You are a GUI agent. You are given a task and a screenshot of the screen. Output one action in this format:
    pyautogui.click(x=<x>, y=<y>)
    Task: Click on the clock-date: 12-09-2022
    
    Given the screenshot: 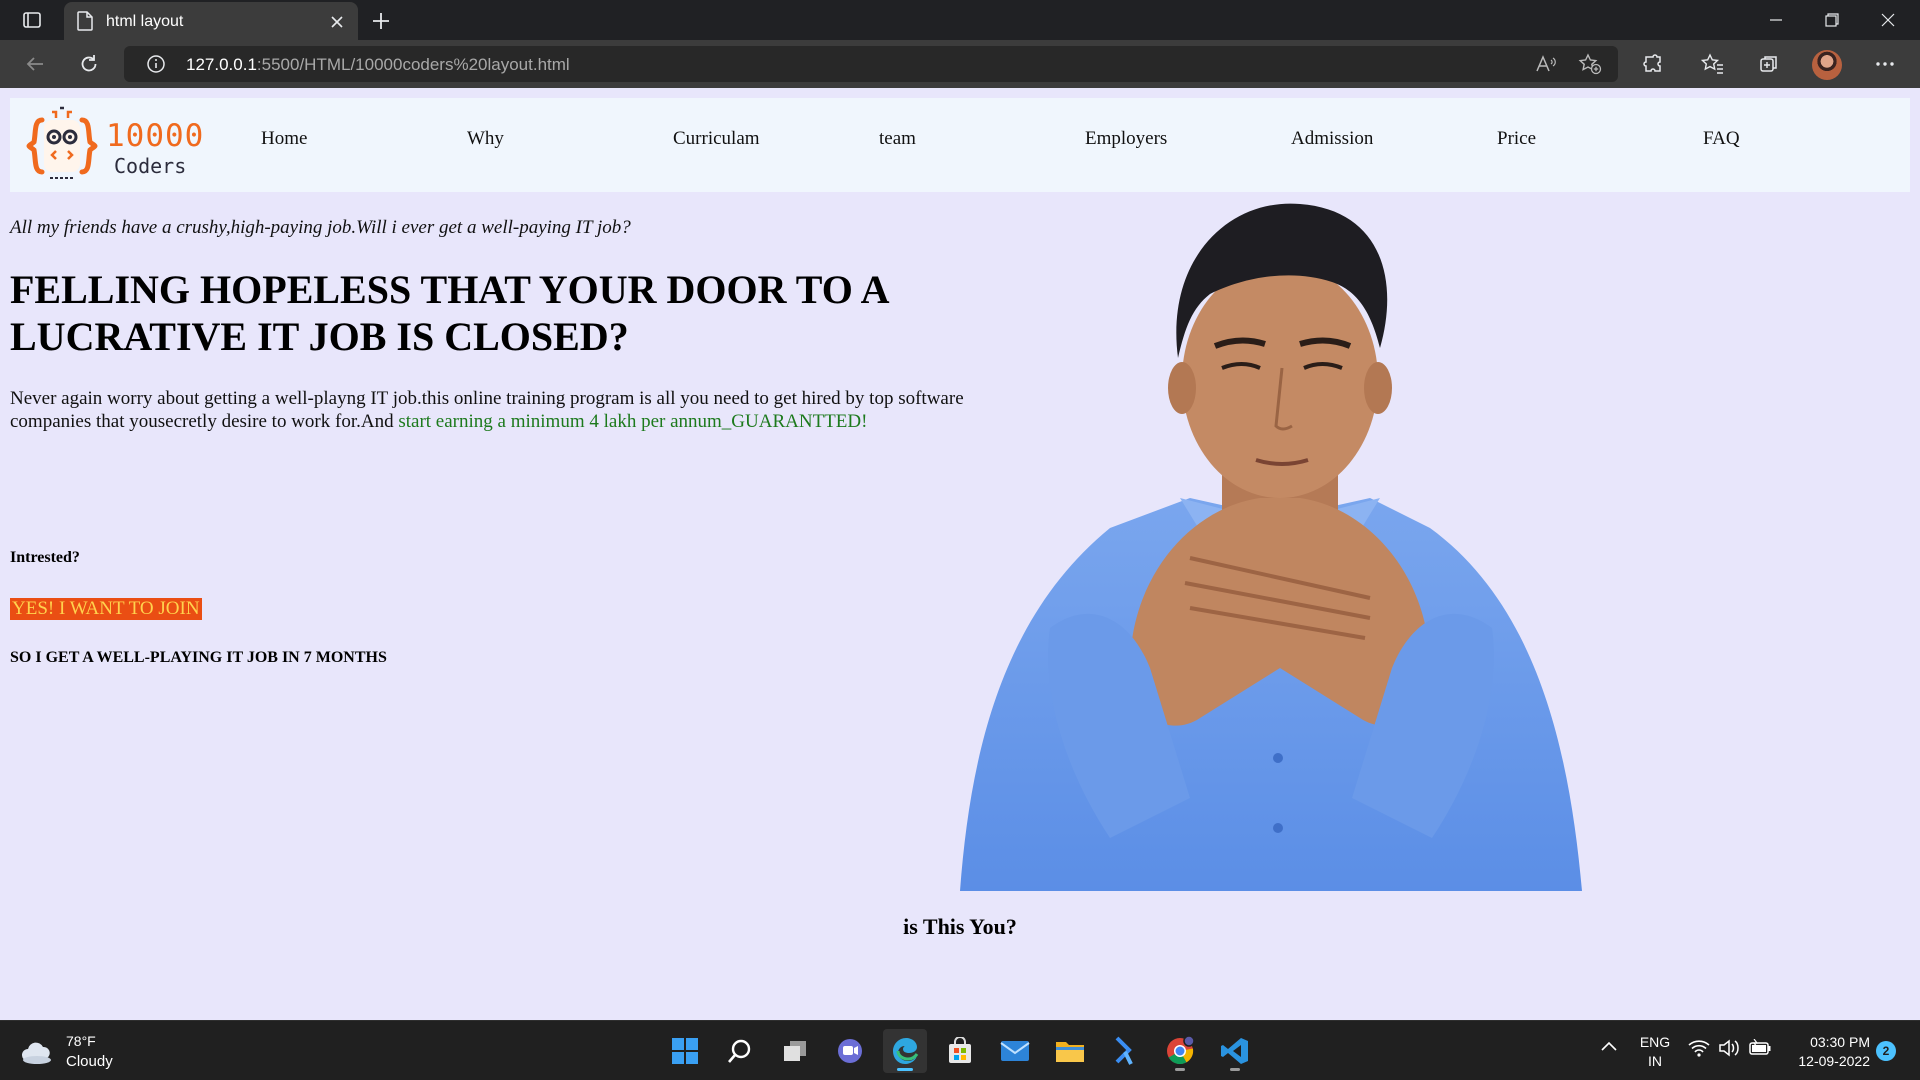 What is the action you would take?
    pyautogui.click(x=1834, y=1061)
    